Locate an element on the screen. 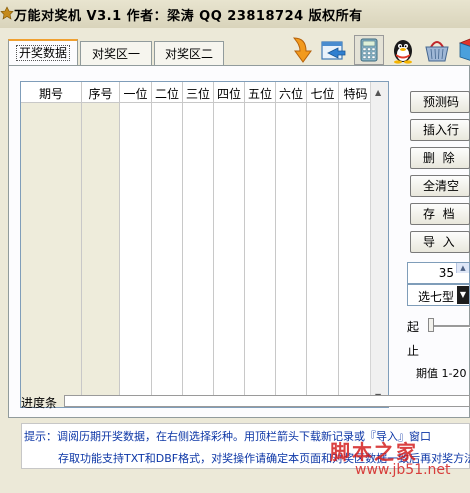 Image resolution: width=470 pixels, height=493 pixels. dropdown-arrow-icon: ▼ is located at coordinates (463, 295).